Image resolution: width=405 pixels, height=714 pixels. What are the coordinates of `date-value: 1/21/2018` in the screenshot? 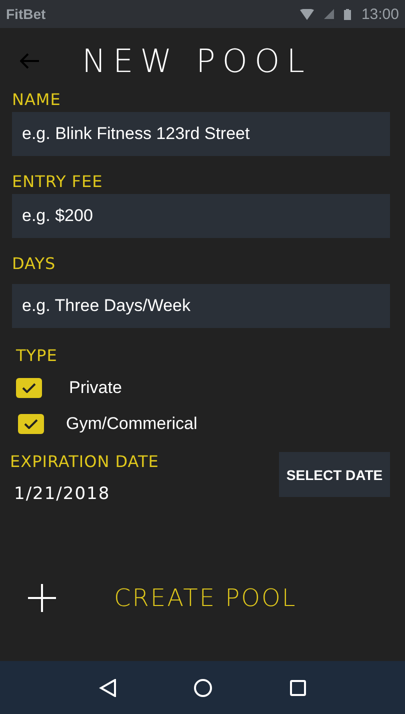 It's located at (62, 494).